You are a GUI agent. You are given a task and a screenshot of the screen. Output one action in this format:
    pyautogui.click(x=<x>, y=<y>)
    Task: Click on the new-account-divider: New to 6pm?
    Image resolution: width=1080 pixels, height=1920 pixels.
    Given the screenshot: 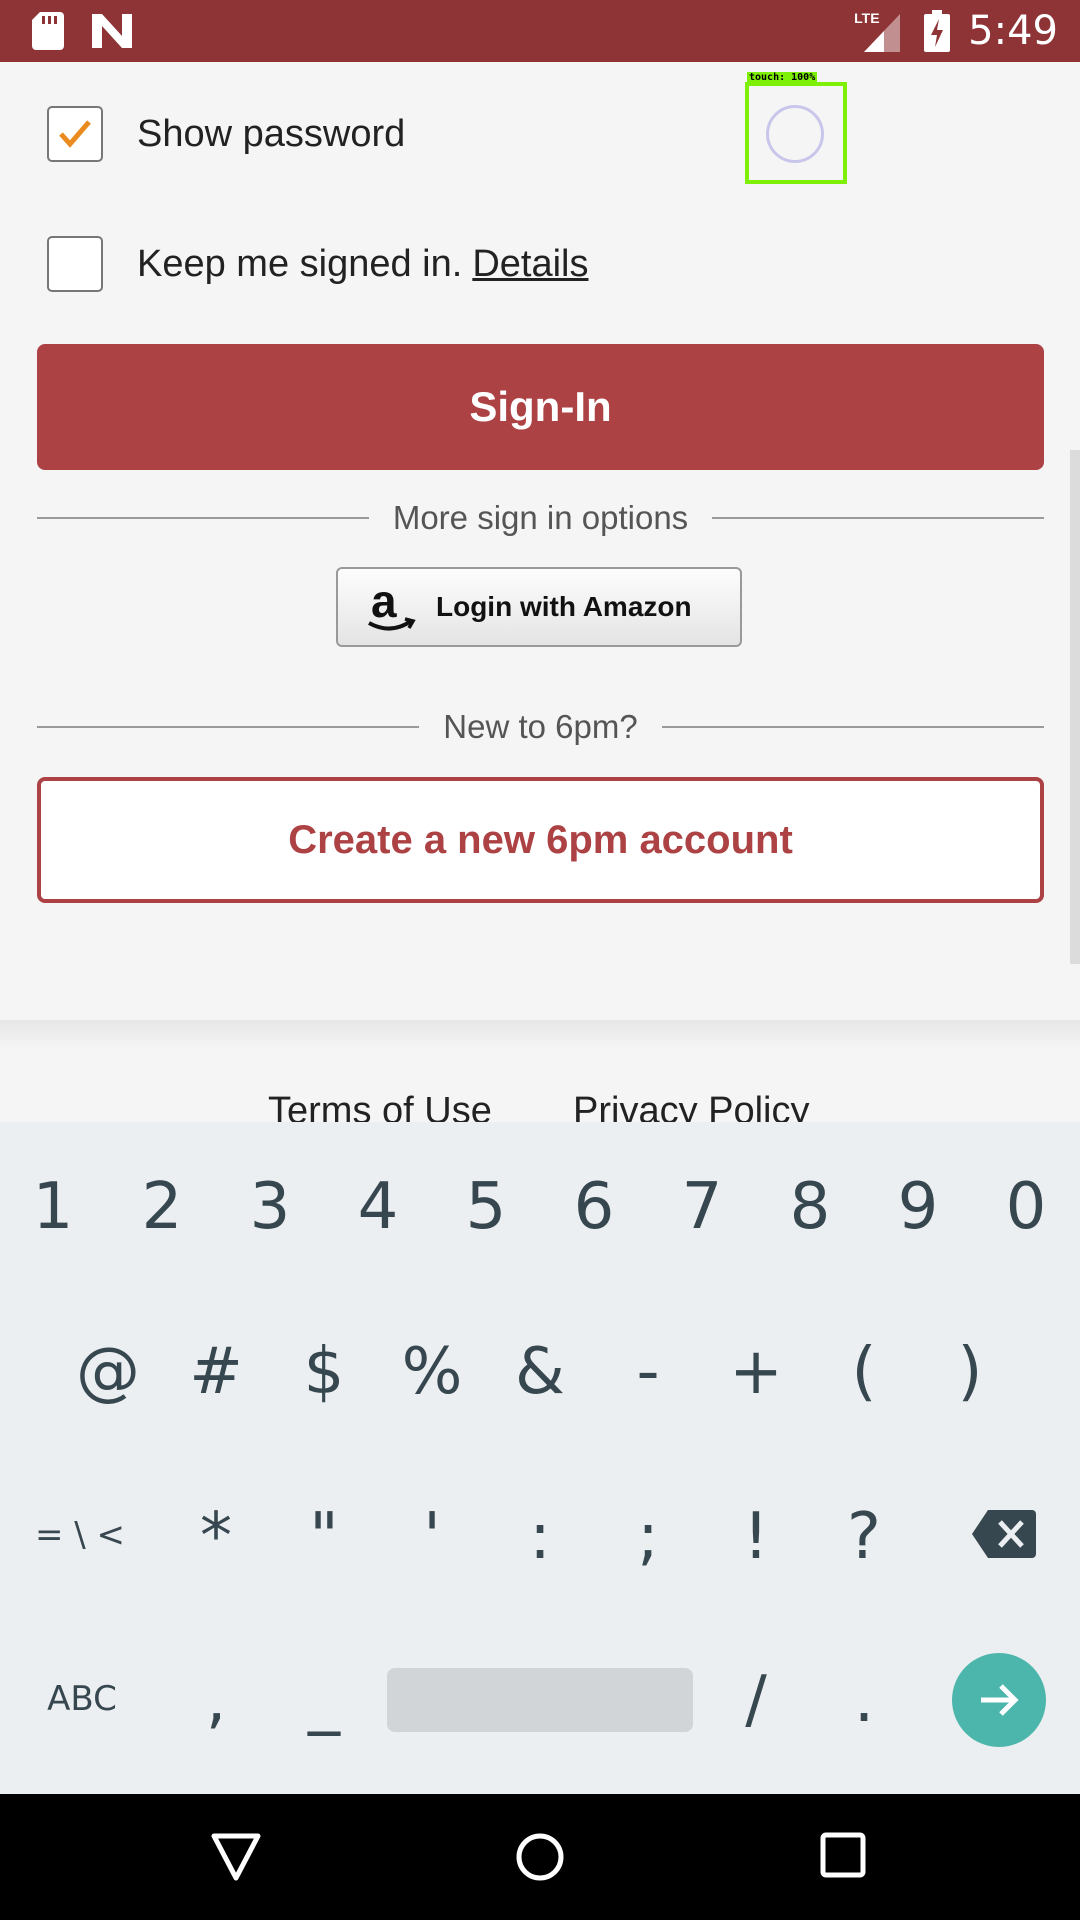 What is the action you would take?
    pyautogui.click(x=540, y=727)
    